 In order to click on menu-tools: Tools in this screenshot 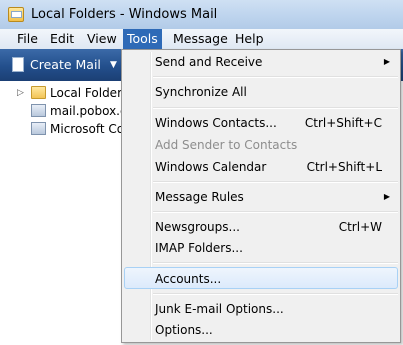, I will do `click(142, 39)`.